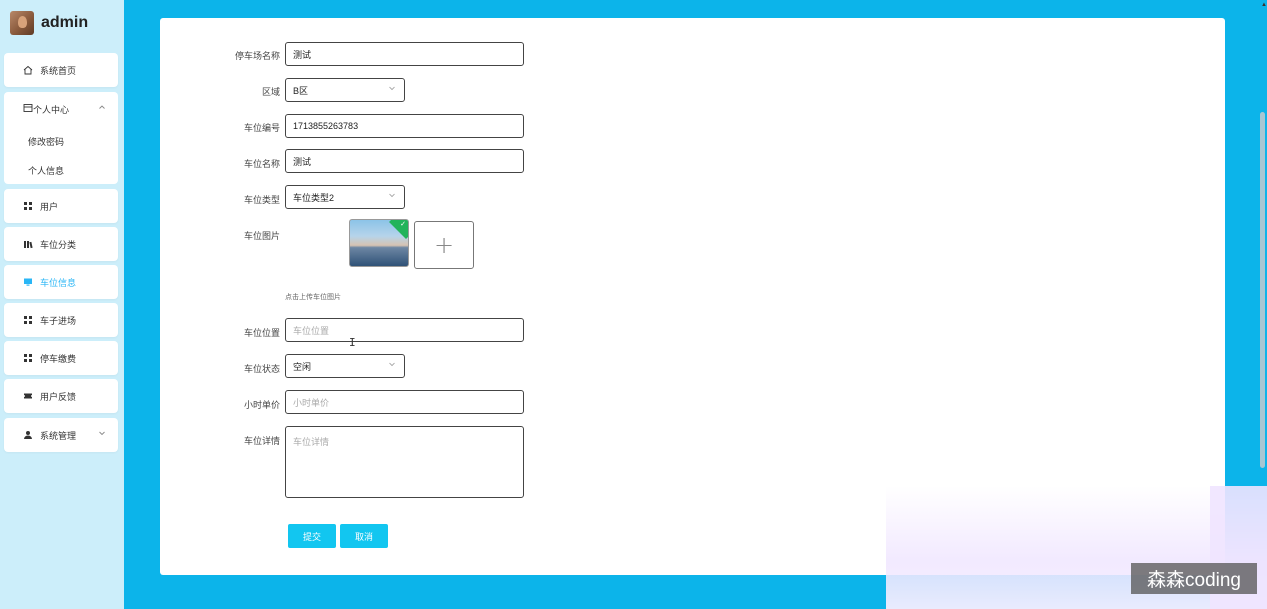  Describe the element at coordinates (398, 229) in the screenshot. I see `upload-success-badge` at that location.